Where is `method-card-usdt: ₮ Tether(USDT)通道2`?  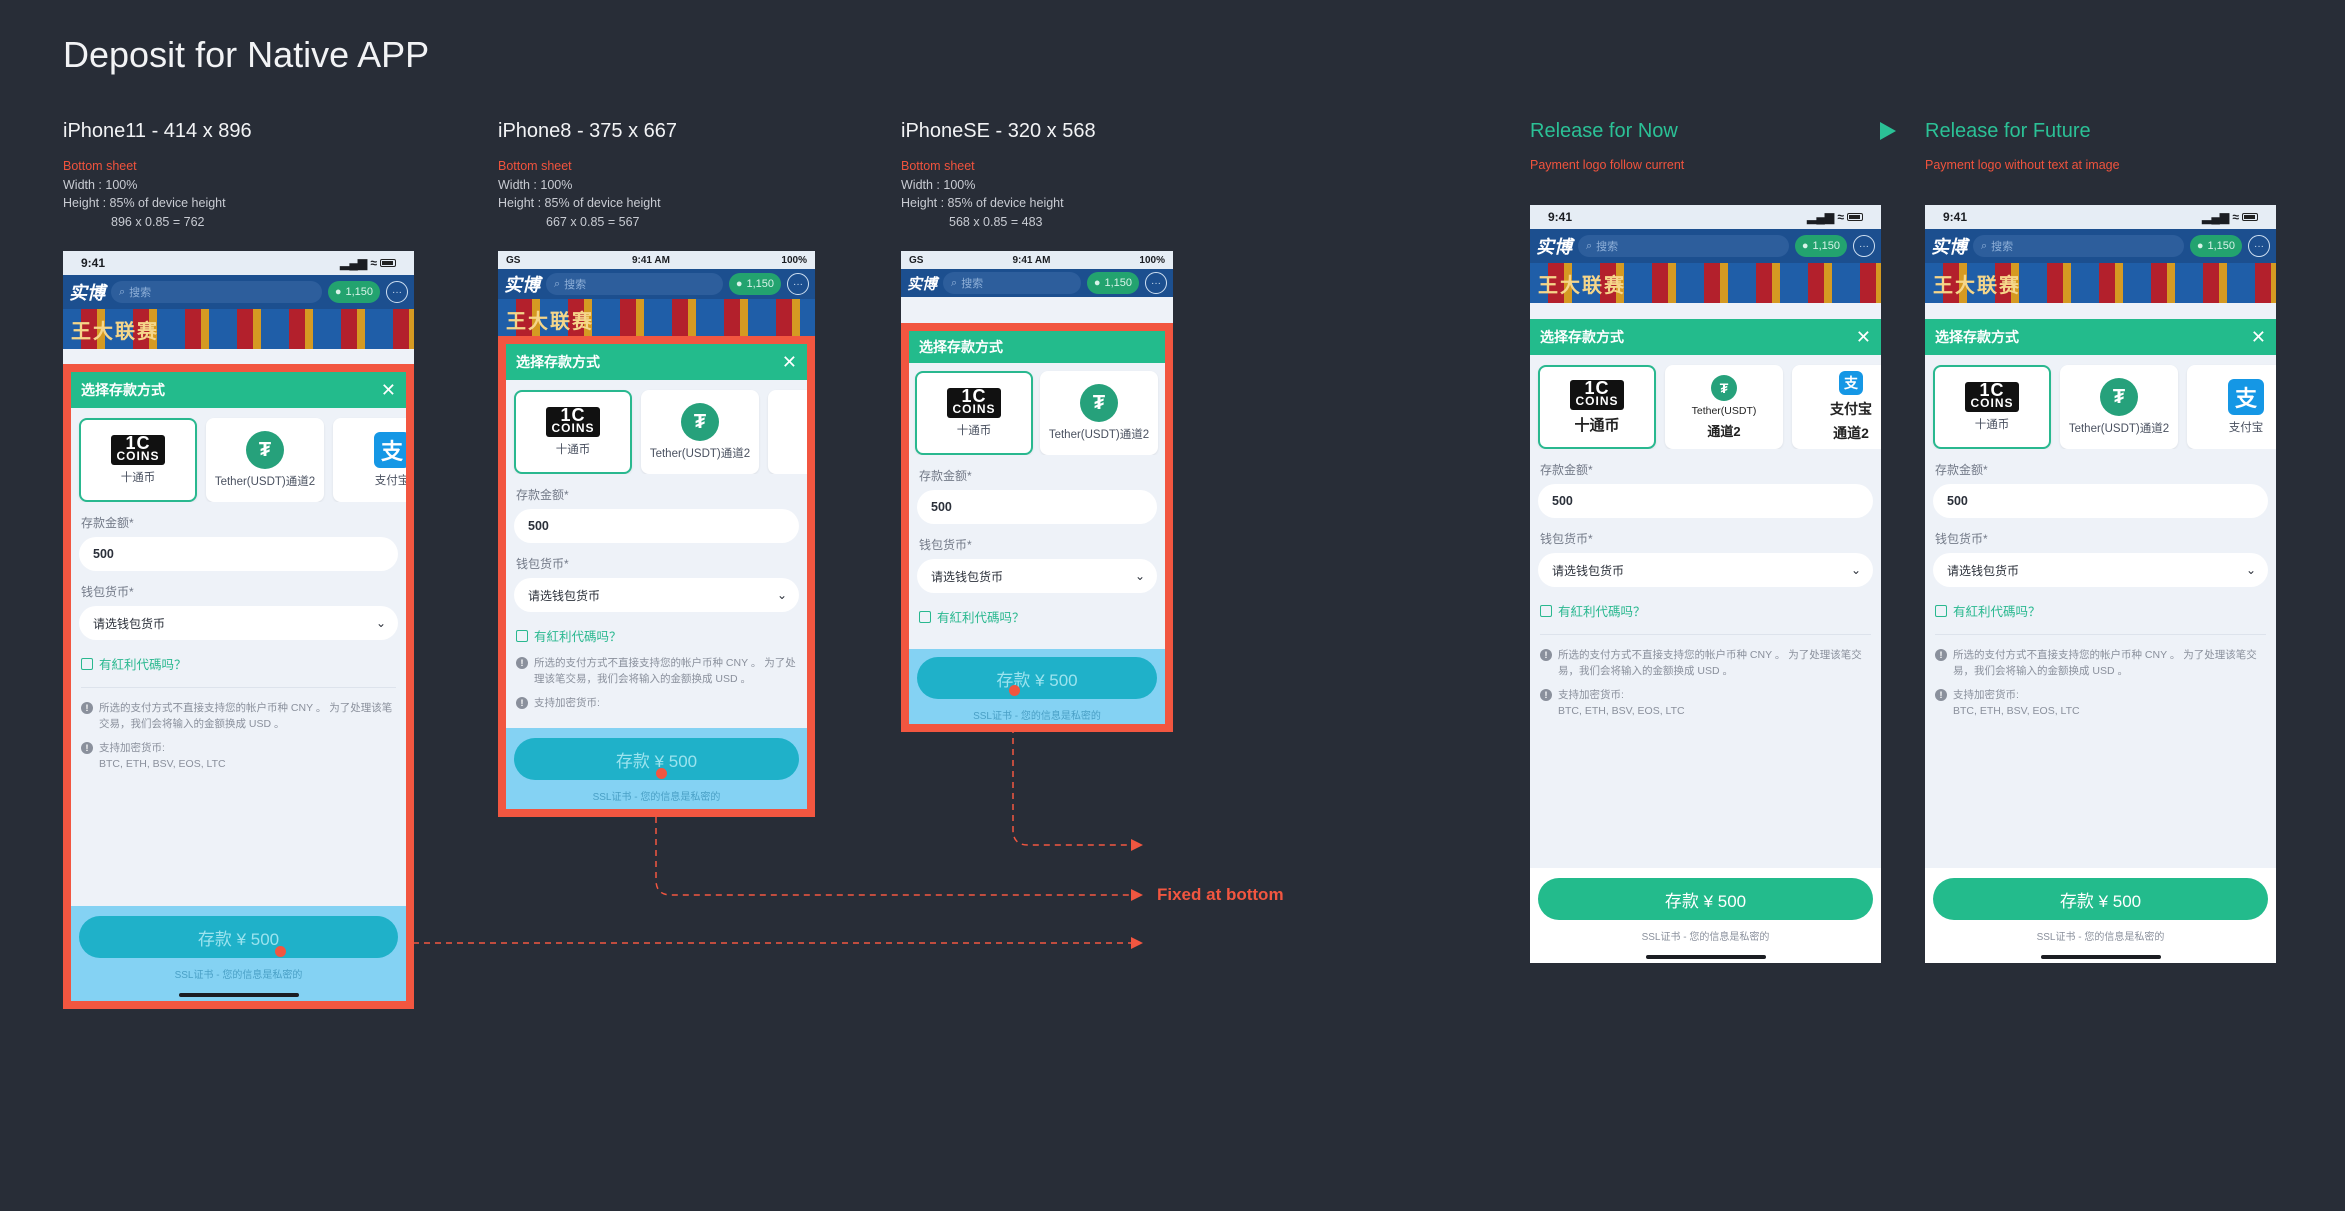
method-card-usdt: ₮ Tether(USDT)通道2 is located at coordinates (2119, 407).